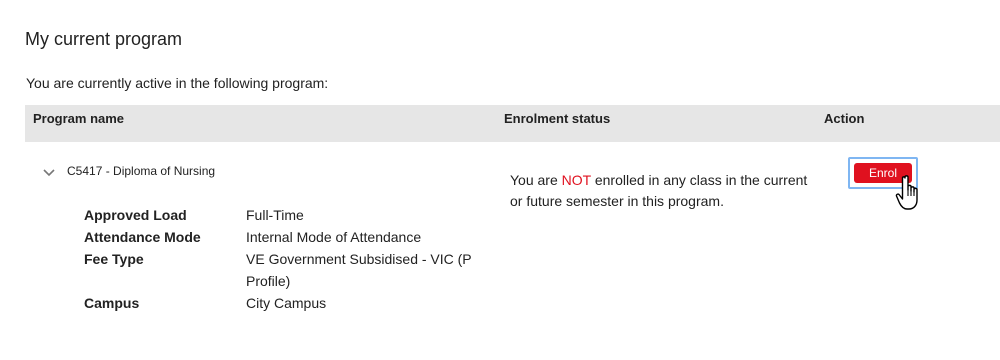  What do you see at coordinates (536, 180) in the screenshot?
I see `status-prefix: You are` at bounding box center [536, 180].